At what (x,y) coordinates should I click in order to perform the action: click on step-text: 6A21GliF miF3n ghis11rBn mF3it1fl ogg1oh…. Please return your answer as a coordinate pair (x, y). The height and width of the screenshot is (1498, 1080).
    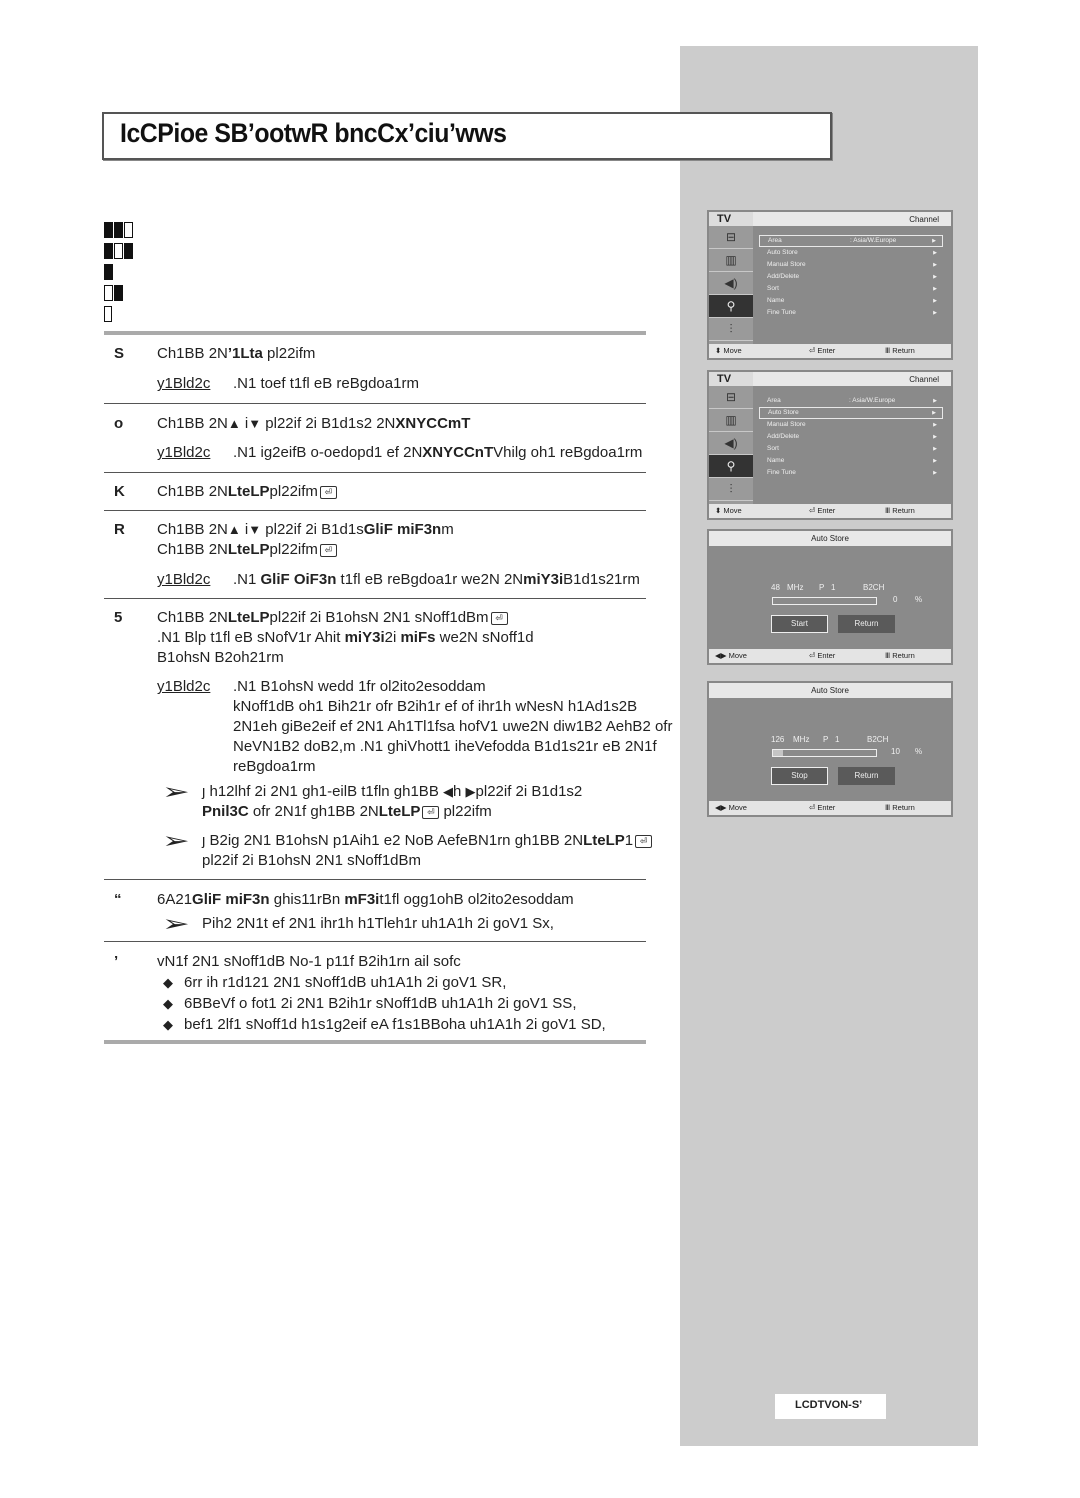
    Looking at the image, I should click on (365, 900).